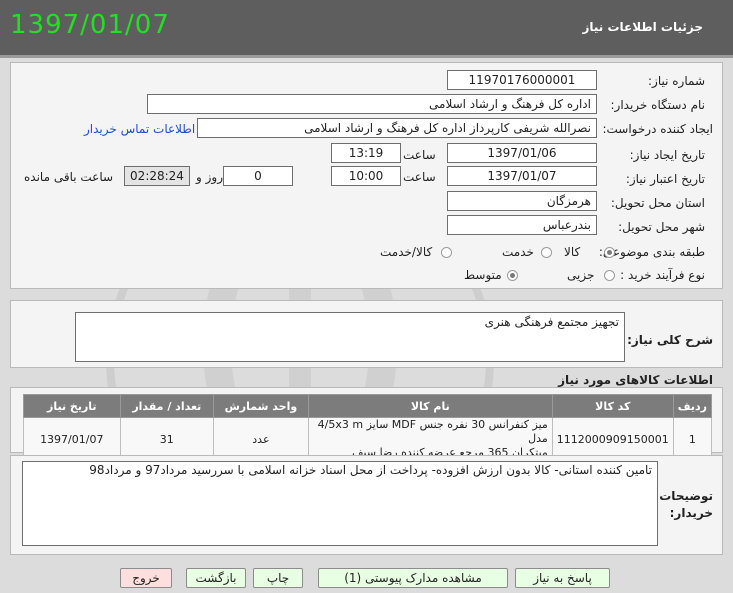  I want to click on process-option-medium: متوسط, so click(483, 275).